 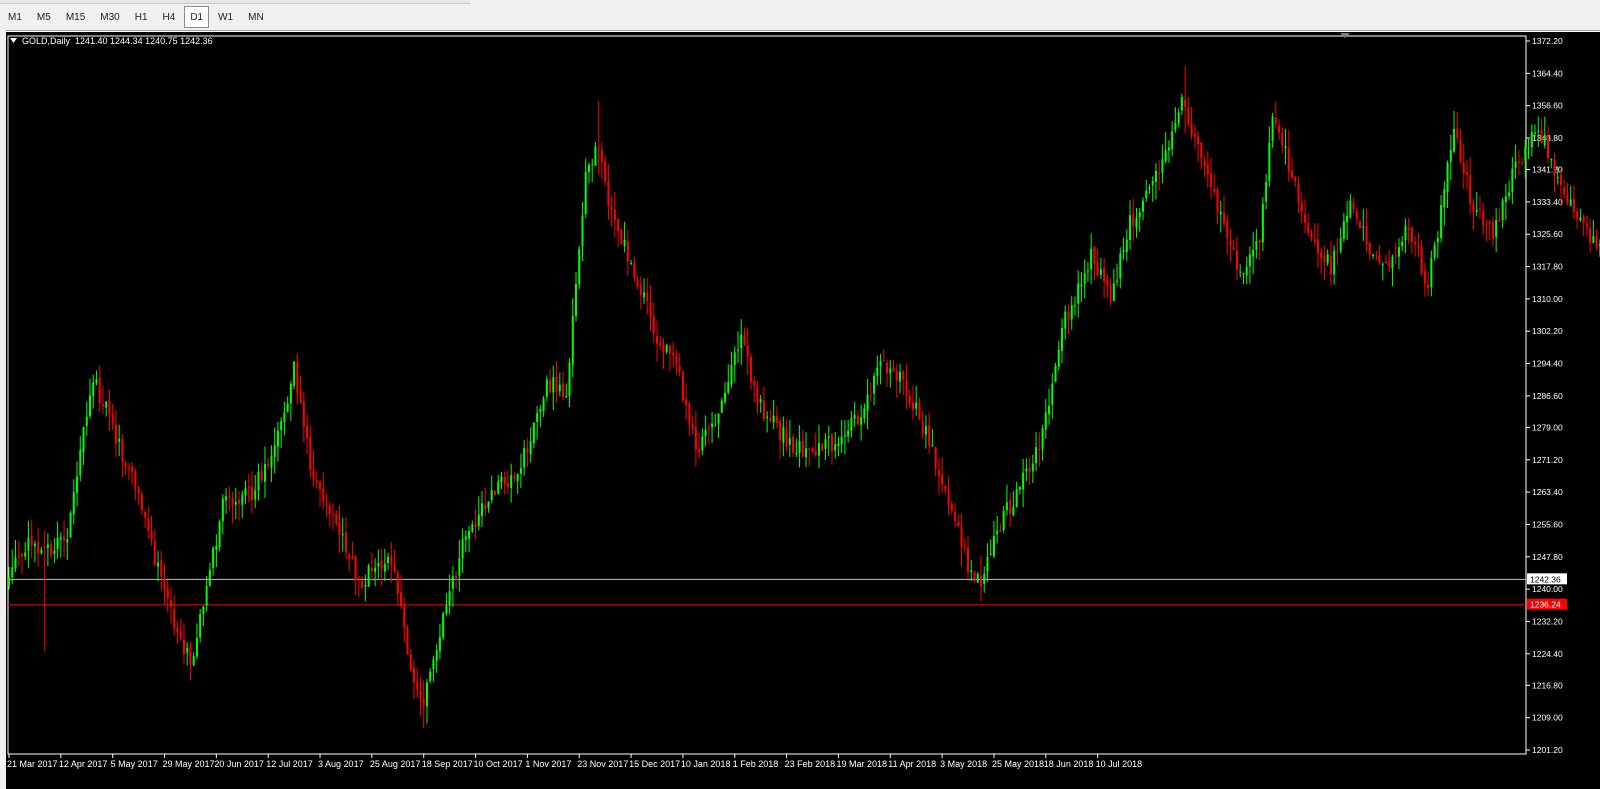 What do you see at coordinates (810, 764) in the screenshot?
I see `time-axis-label: 23 Feb 2018` at bounding box center [810, 764].